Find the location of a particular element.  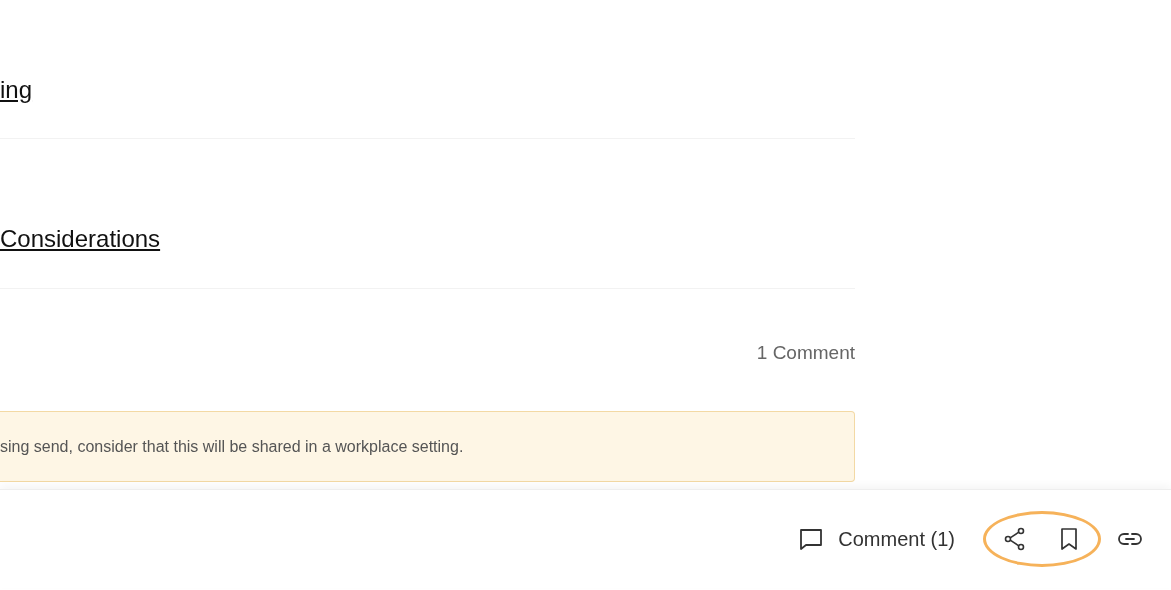

comment-button: Comment (1) is located at coordinates (876, 539).